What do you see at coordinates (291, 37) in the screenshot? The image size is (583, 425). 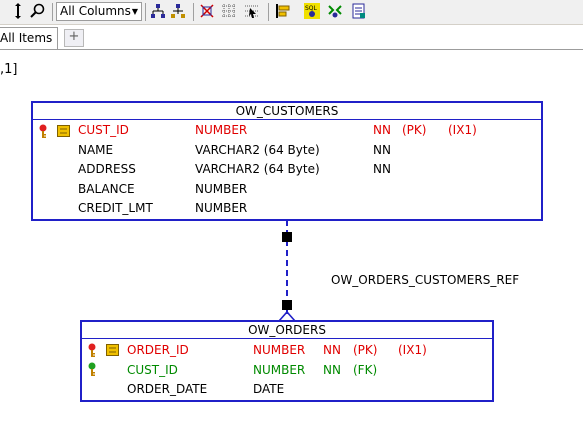 I see `tab-bar: All Items +` at bounding box center [291, 37].